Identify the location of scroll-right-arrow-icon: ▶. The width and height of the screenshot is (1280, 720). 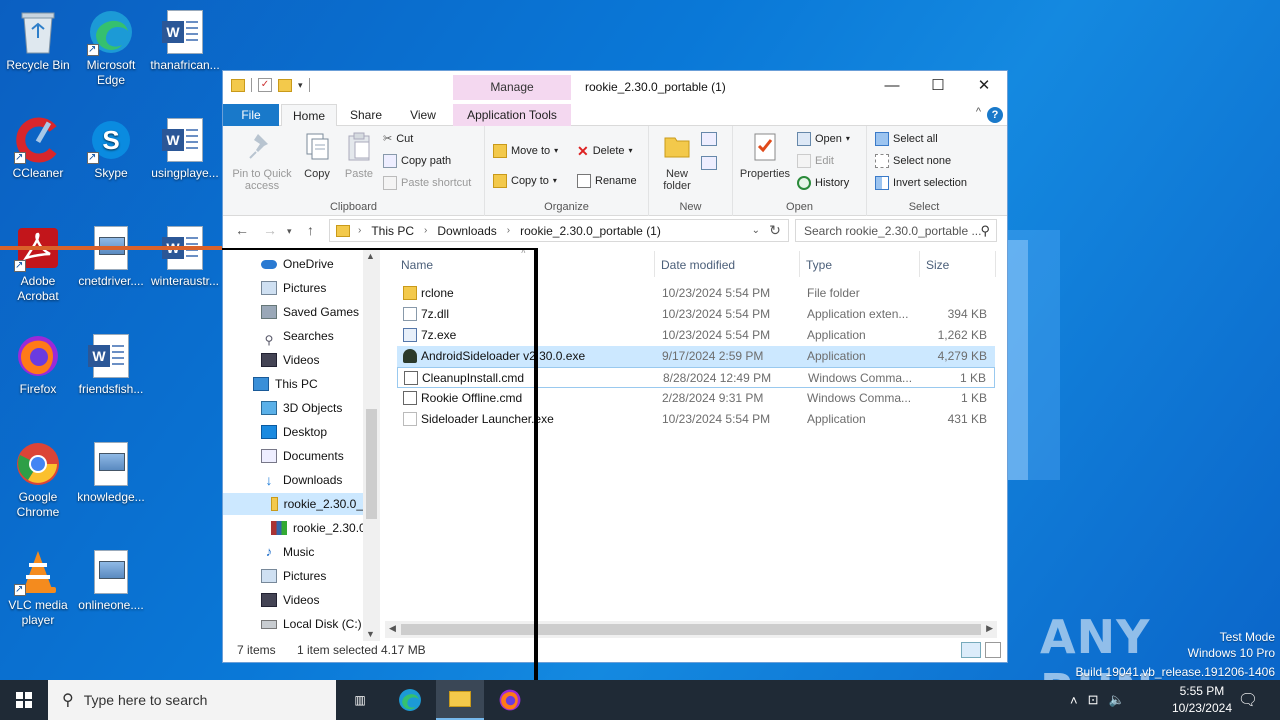
(989, 628).